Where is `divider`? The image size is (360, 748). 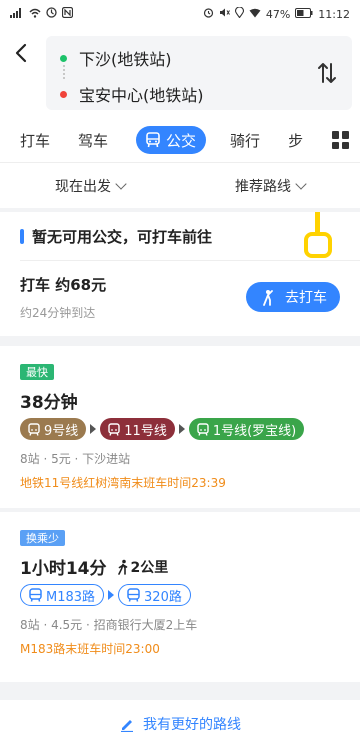
divider is located at coordinates (190, 260).